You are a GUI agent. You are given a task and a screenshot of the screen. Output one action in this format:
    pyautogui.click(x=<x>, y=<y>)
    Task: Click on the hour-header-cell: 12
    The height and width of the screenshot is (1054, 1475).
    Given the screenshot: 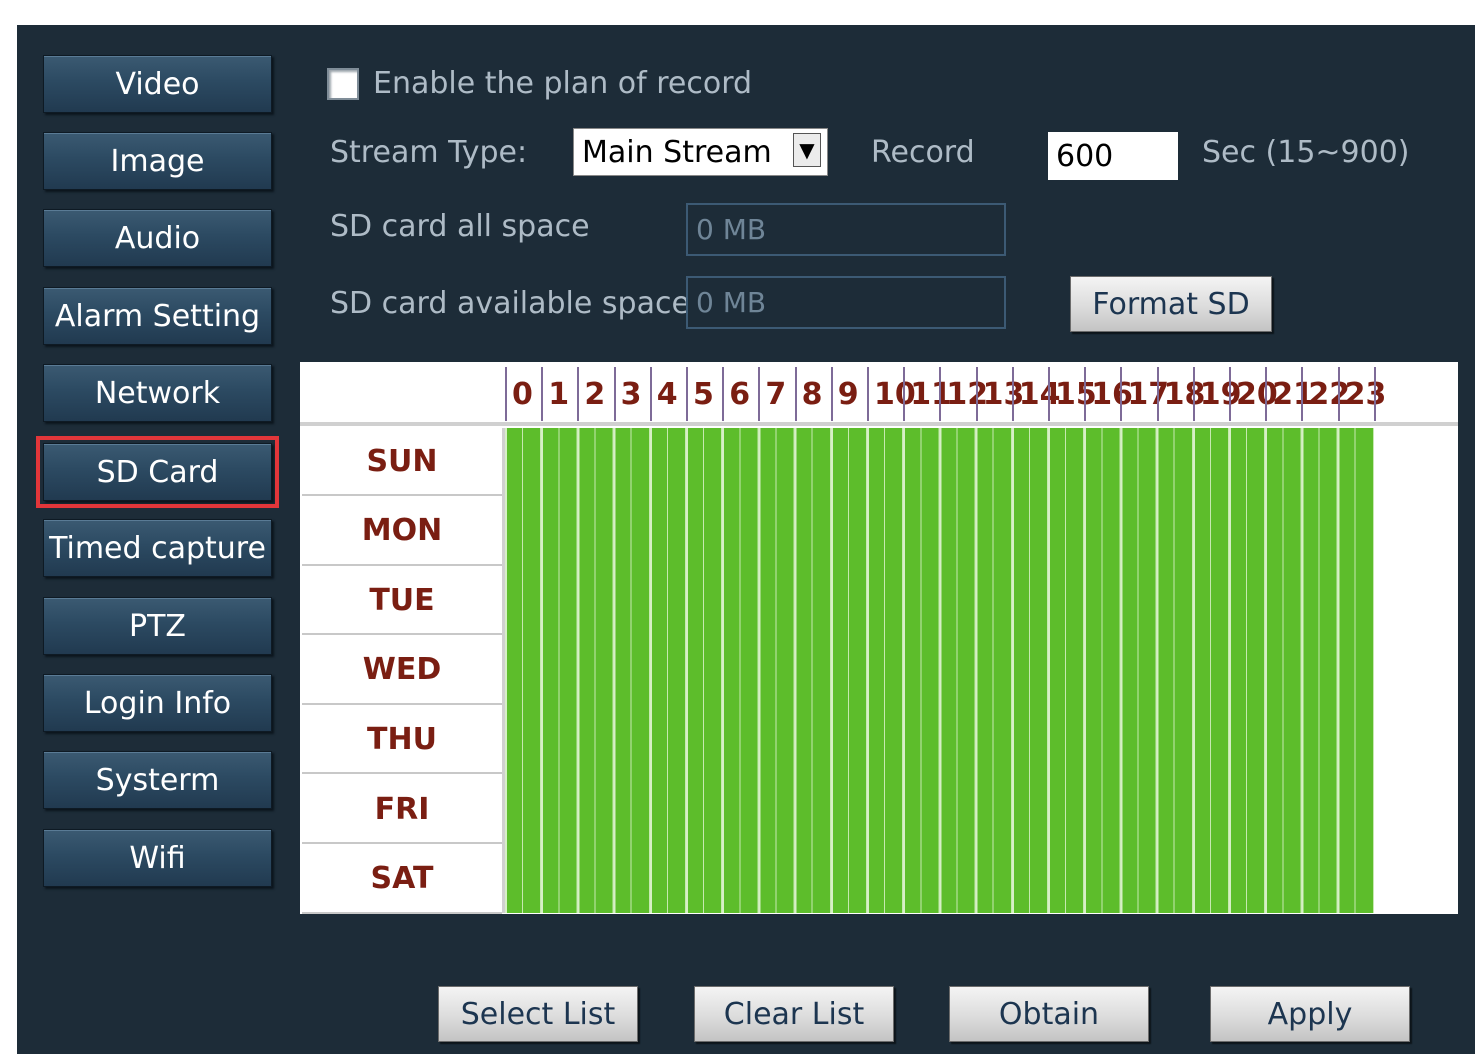 What is the action you would take?
    pyautogui.click(x=963, y=394)
    